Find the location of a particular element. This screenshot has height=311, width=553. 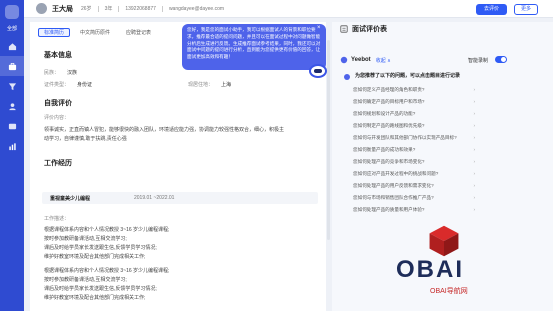

candidate-age: 26岁 is located at coordinates (86, 9).